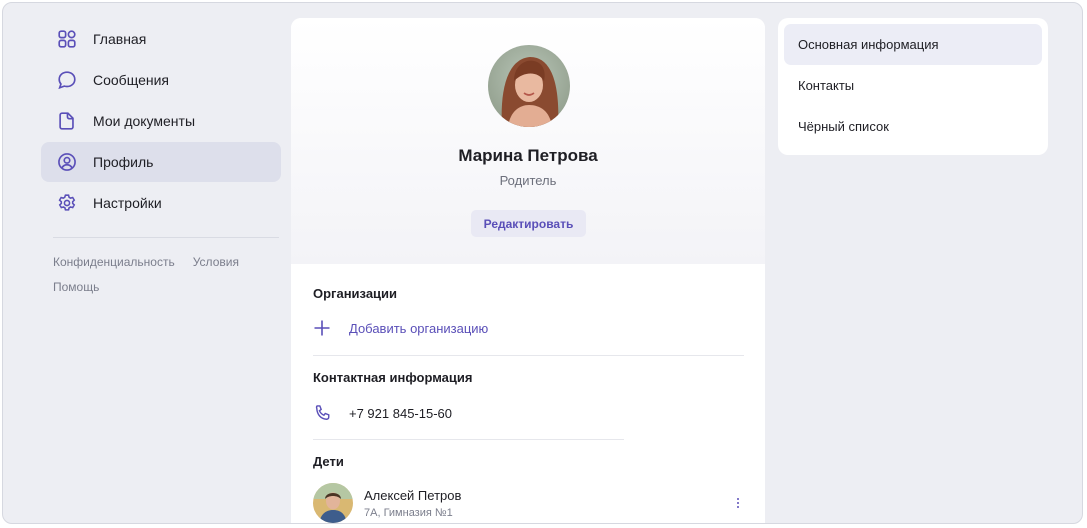 This screenshot has height=528, width=1087. I want to click on sidebar-item-label: Профиль, so click(123, 162).